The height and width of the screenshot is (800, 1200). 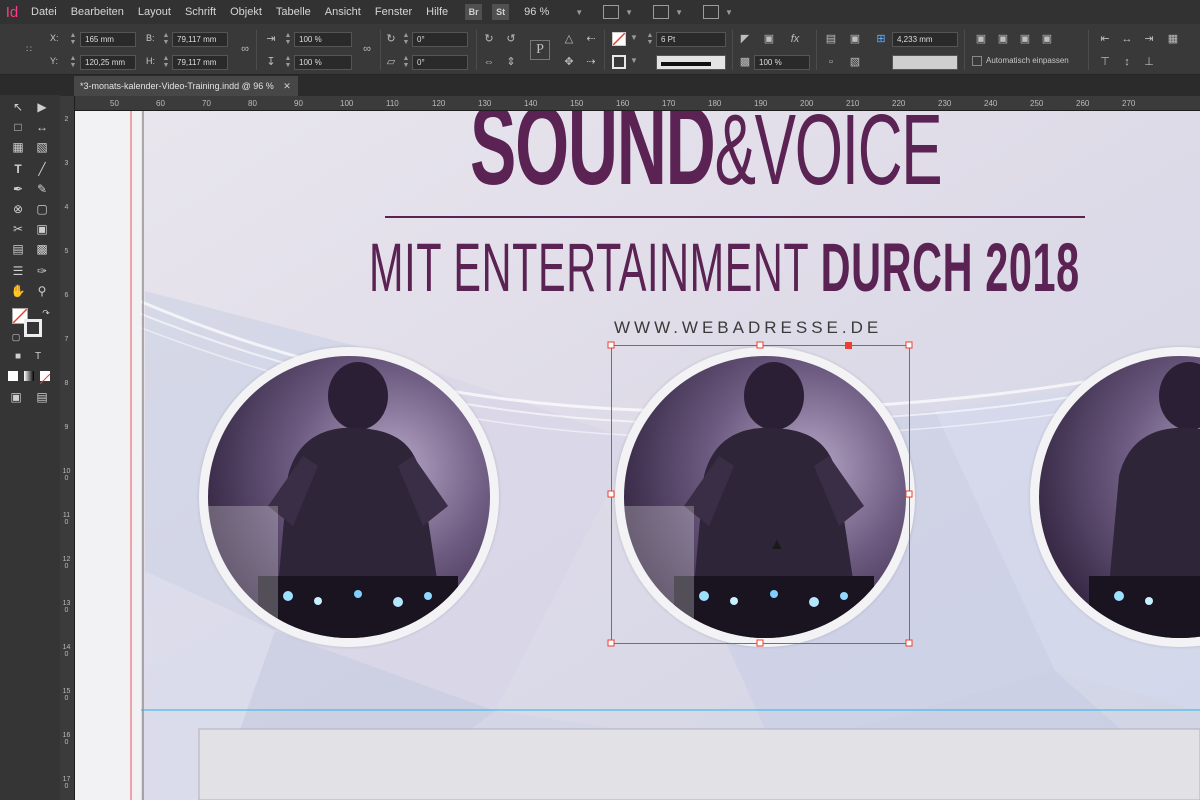 I want to click on style-select, so click(x=925, y=62).